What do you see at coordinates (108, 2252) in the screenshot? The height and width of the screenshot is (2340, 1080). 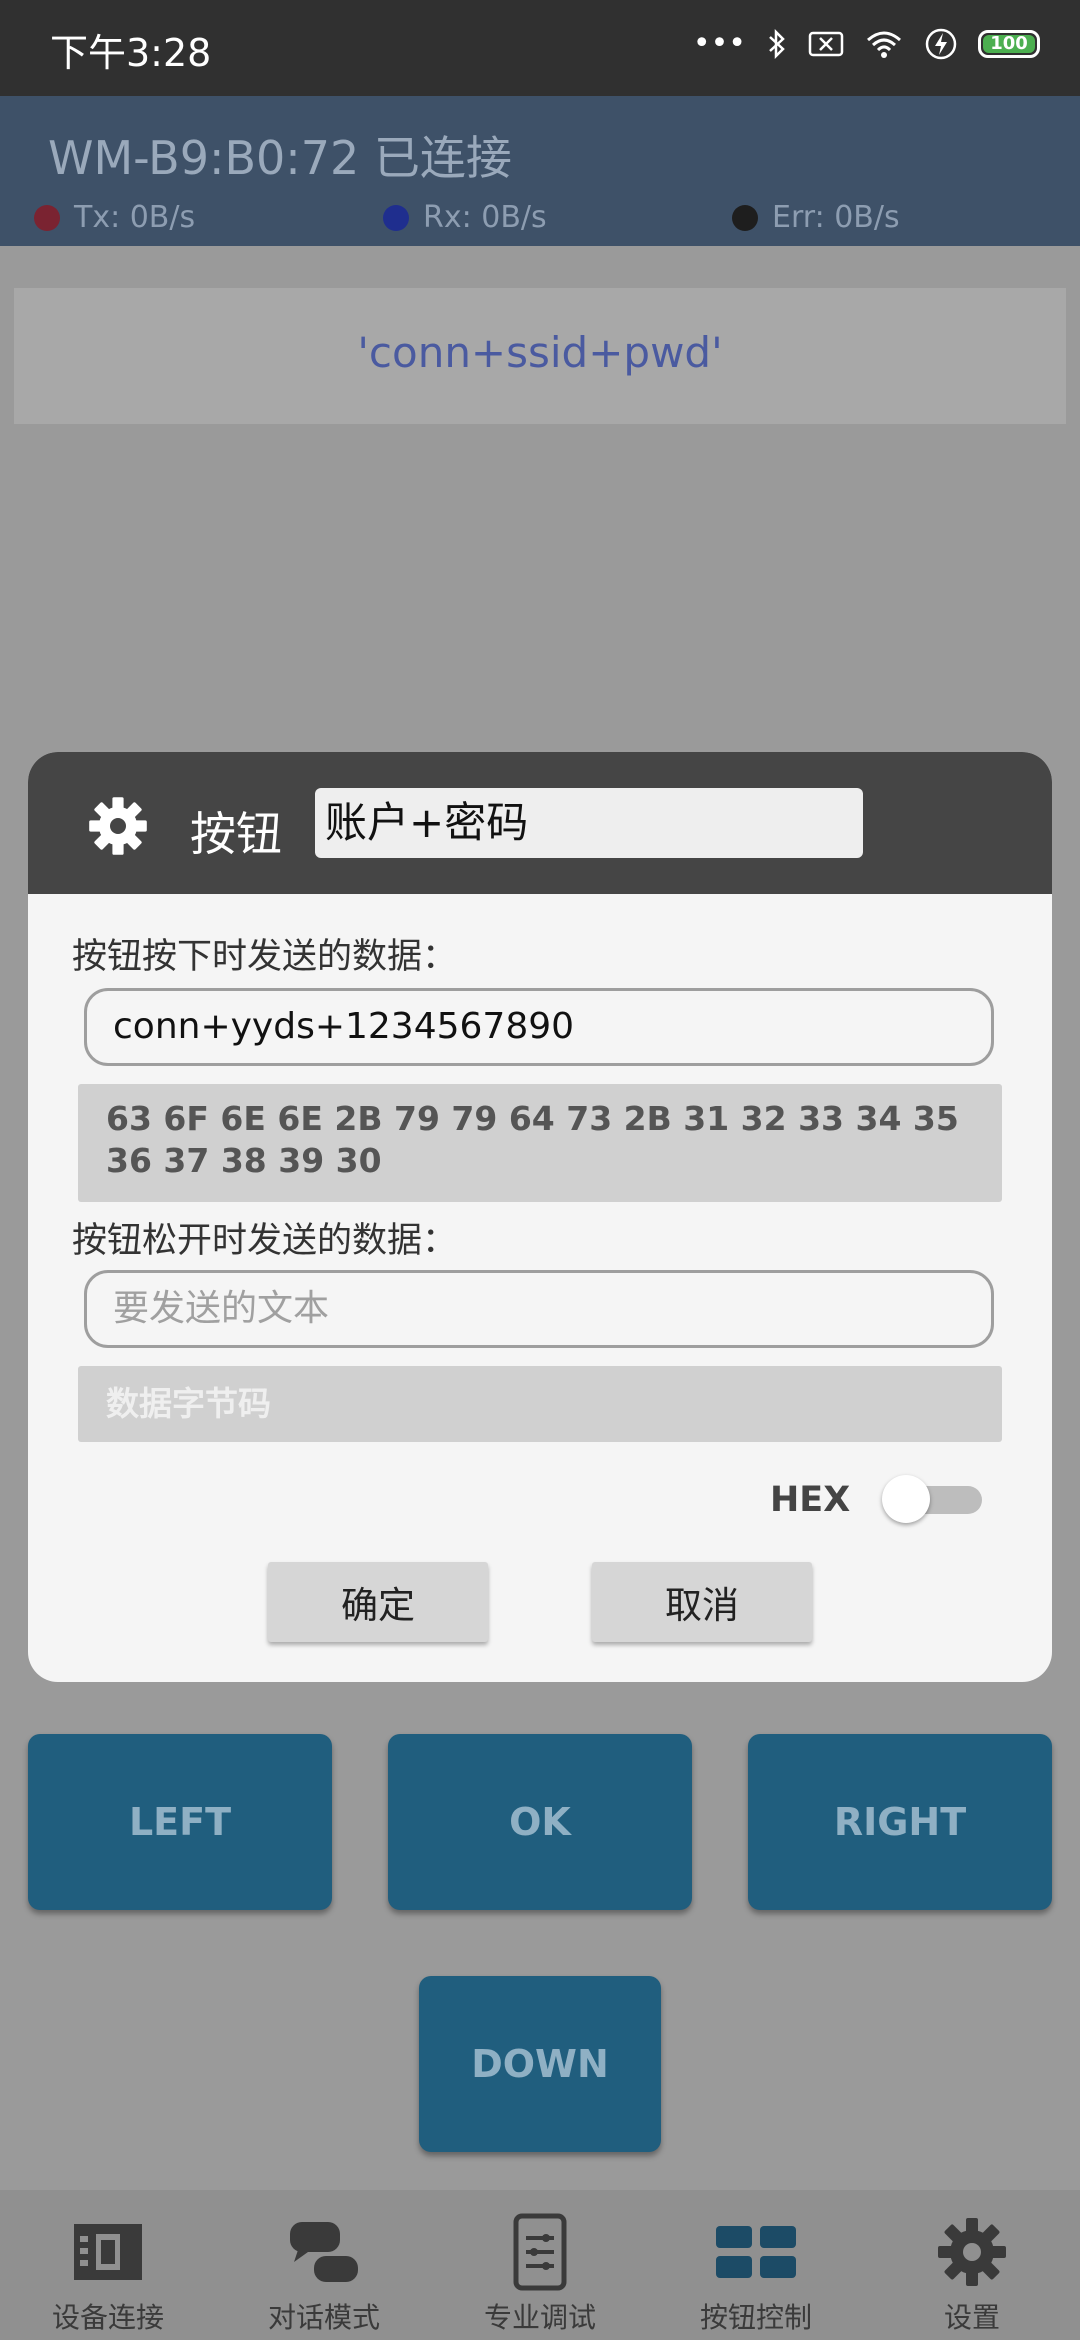 I see `device-connect-icon` at bounding box center [108, 2252].